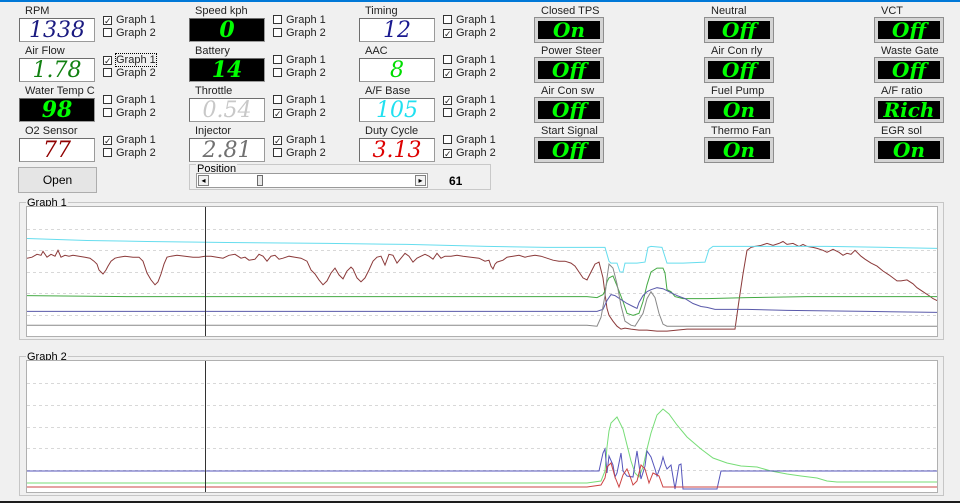  What do you see at coordinates (37, 11) in the screenshot?
I see `gauge-label: RPM` at bounding box center [37, 11].